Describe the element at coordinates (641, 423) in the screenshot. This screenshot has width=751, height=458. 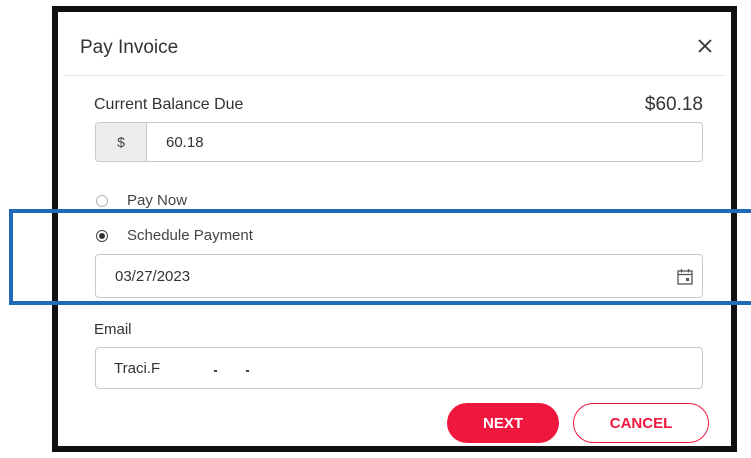
I see `cancel-button: CANCEL` at that location.